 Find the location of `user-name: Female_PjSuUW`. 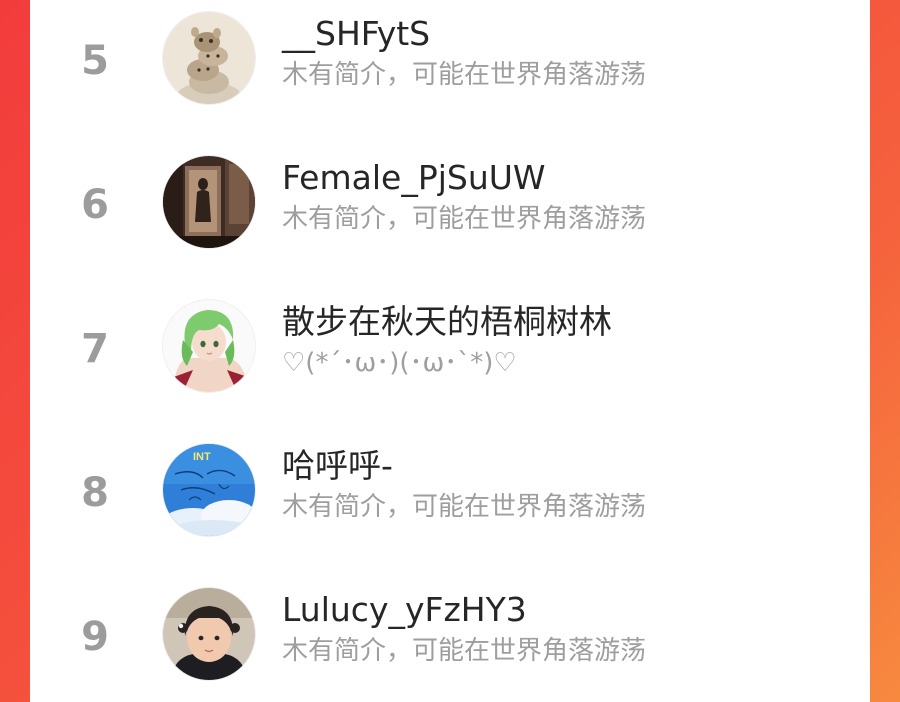

user-name: Female_PjSuUW is located at coordinates (414, 178).